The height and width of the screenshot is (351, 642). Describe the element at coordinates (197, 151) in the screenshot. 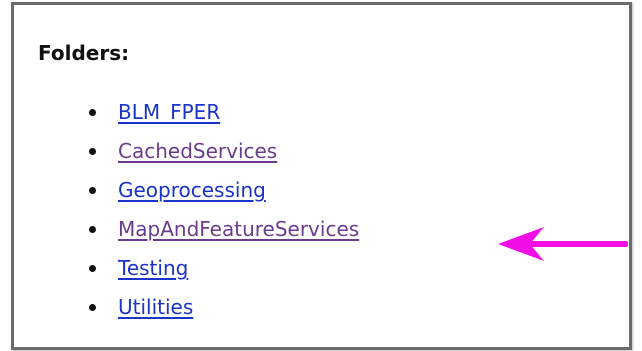

I see `folder-link-cachedservices: CachedServices` at that location.